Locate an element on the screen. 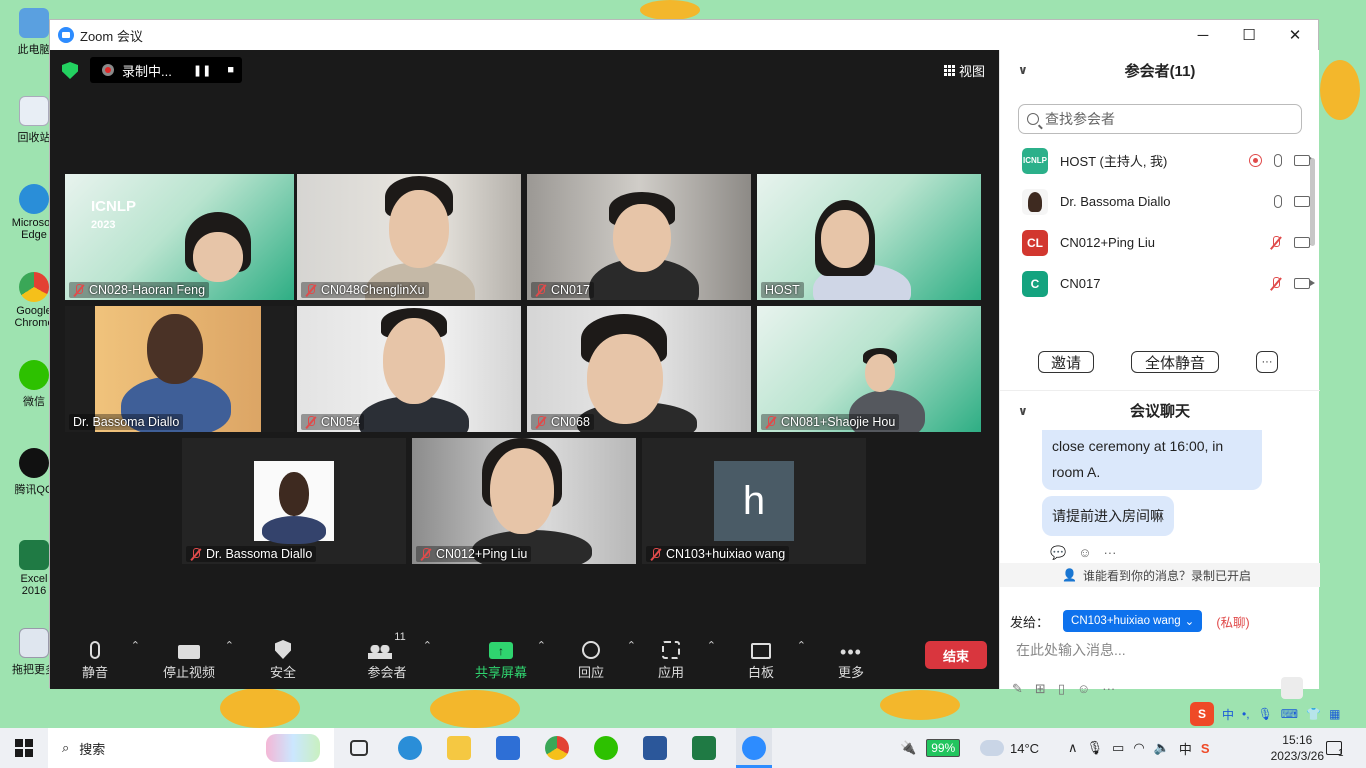  participants-button: 11 参会者 ⌃ is located at coordinates (392, 656).